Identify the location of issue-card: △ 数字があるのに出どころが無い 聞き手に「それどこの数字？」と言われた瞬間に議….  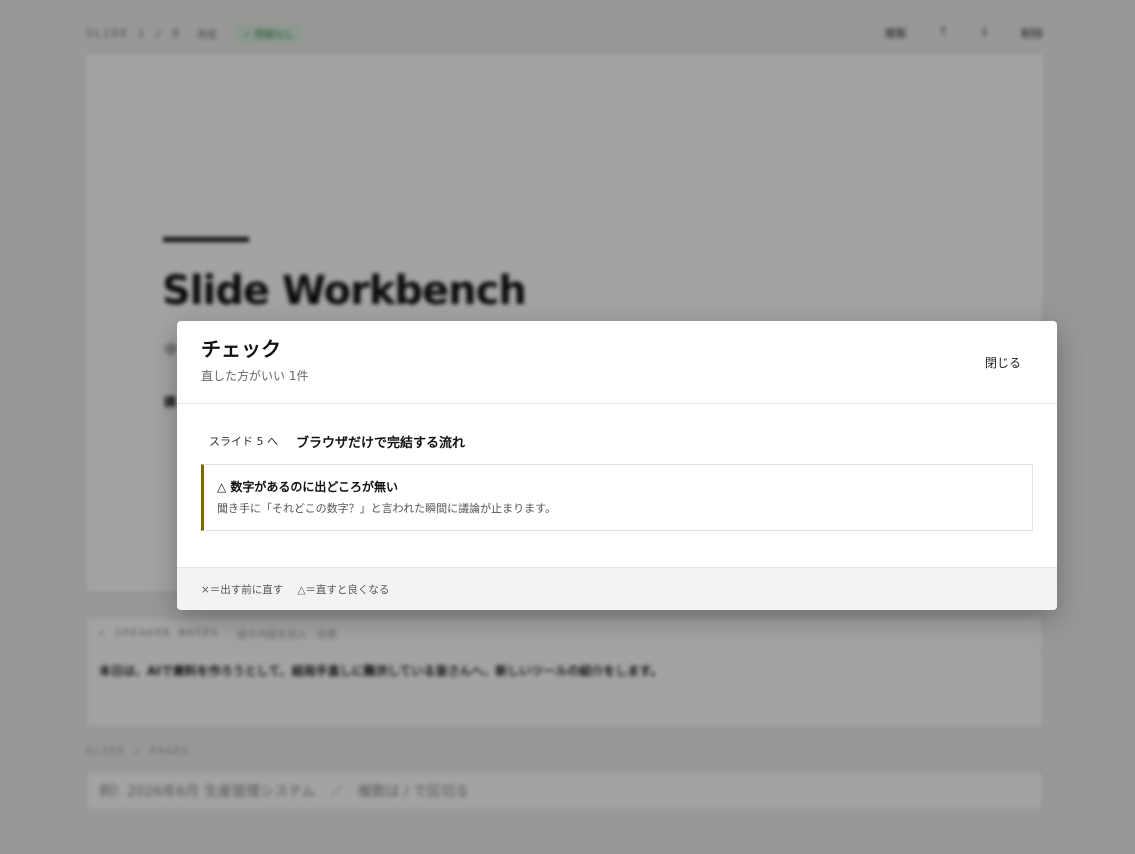
(617, 497).